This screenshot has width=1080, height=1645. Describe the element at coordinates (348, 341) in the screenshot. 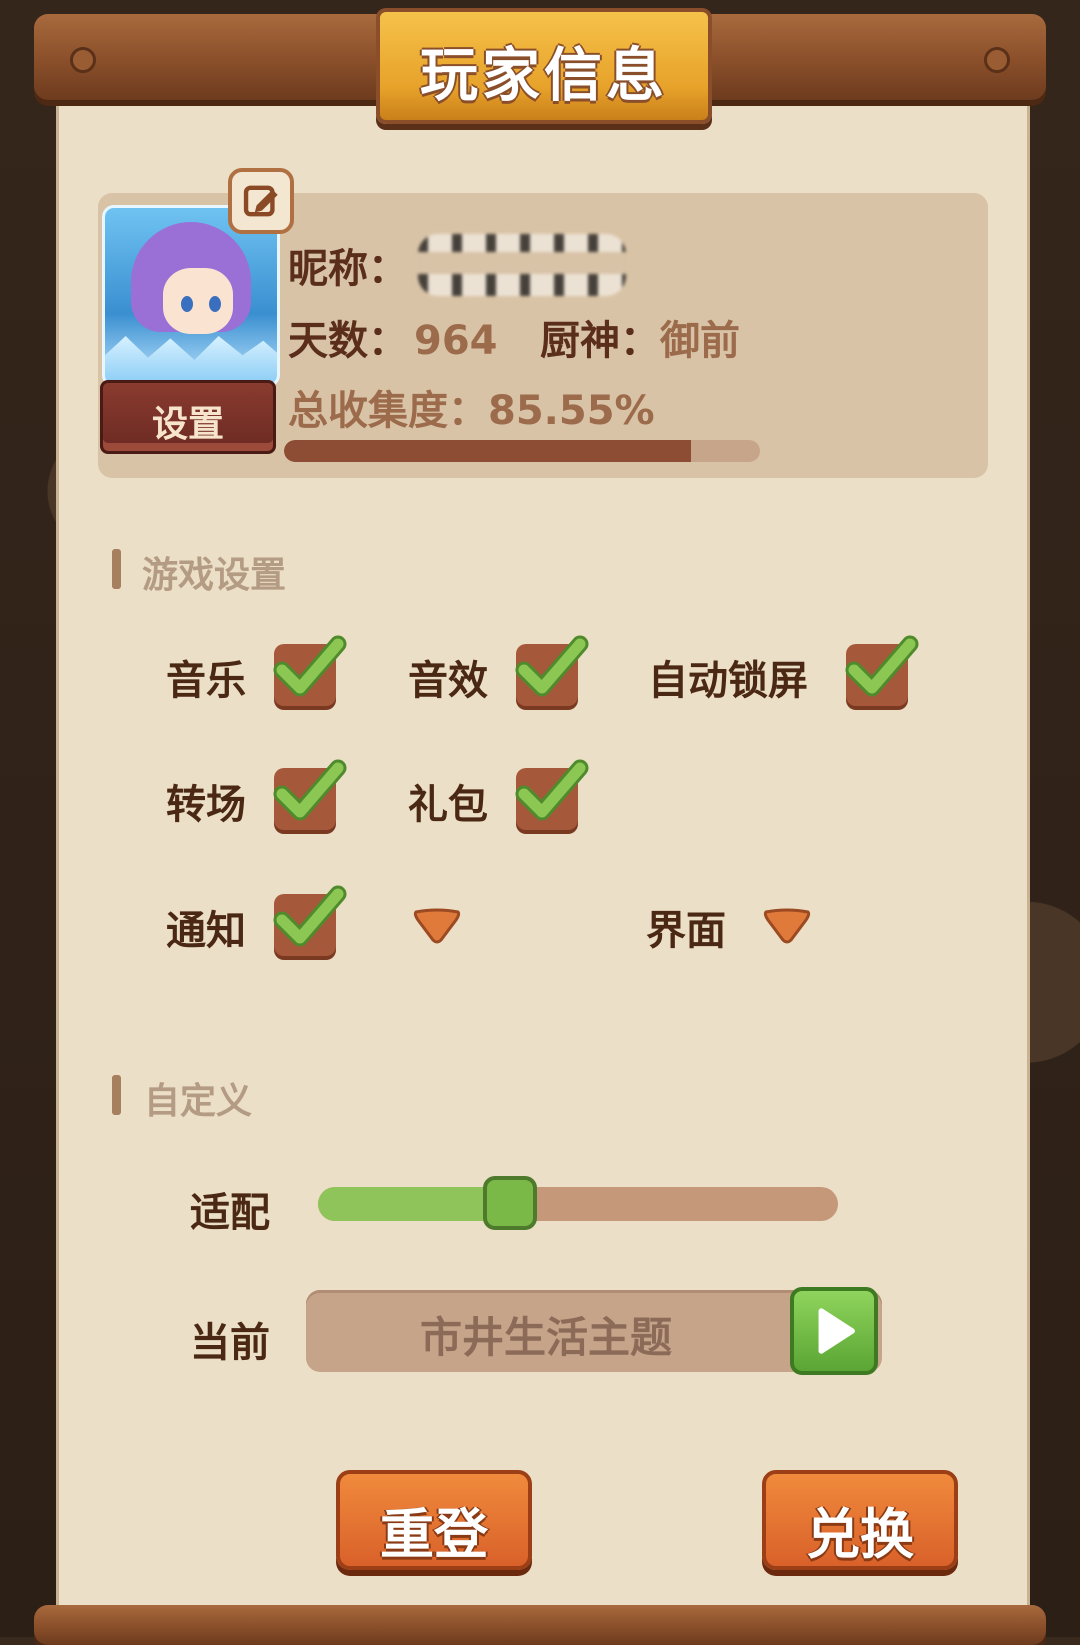

I see `days-label: 天数：` at that location.